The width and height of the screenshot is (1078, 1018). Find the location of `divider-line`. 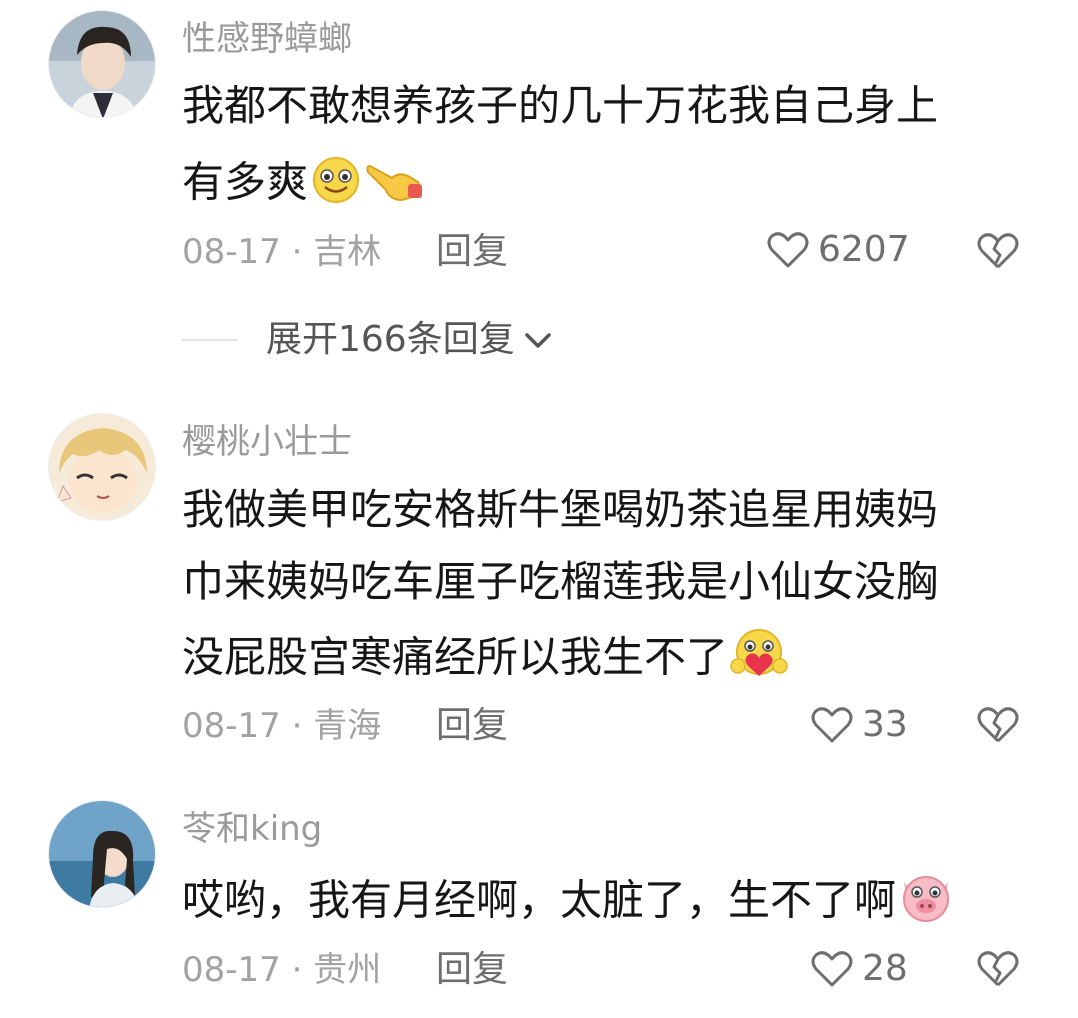

divider-line is located at coordinates (210, 340).